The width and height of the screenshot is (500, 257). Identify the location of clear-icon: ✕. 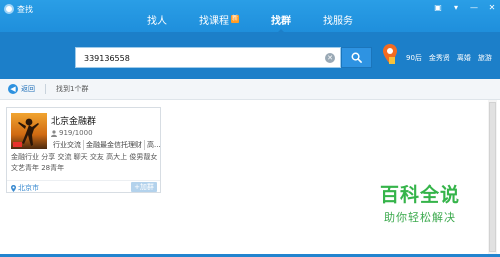
(330, 58).